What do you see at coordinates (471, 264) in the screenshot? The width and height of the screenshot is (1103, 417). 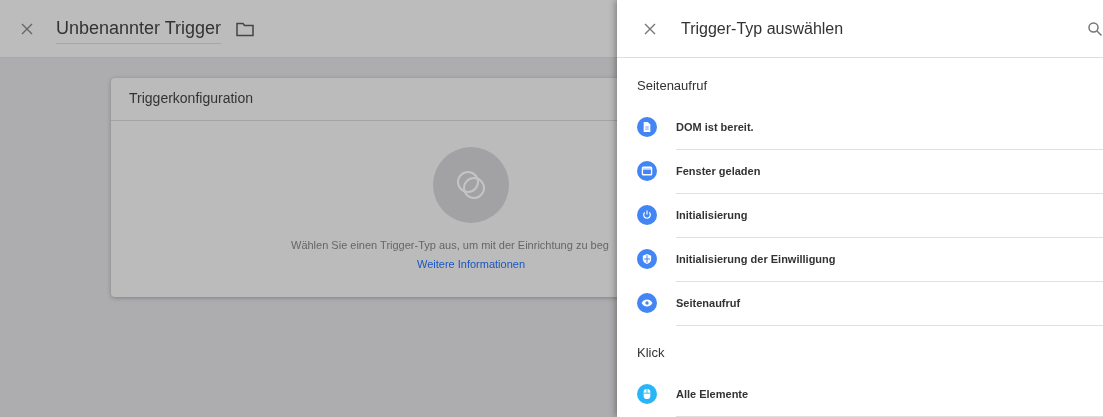 I see `more-info-link: Weitere Informationen` at bounding box center [471, 264].